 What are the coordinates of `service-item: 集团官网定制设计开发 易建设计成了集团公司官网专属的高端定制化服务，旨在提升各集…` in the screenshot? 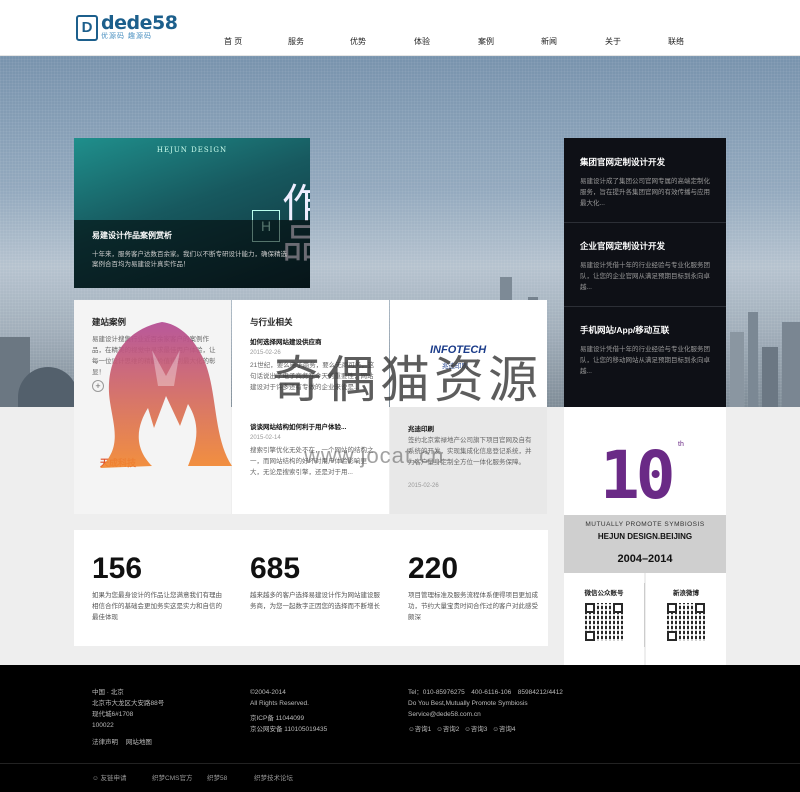 It's located at (645, 182).